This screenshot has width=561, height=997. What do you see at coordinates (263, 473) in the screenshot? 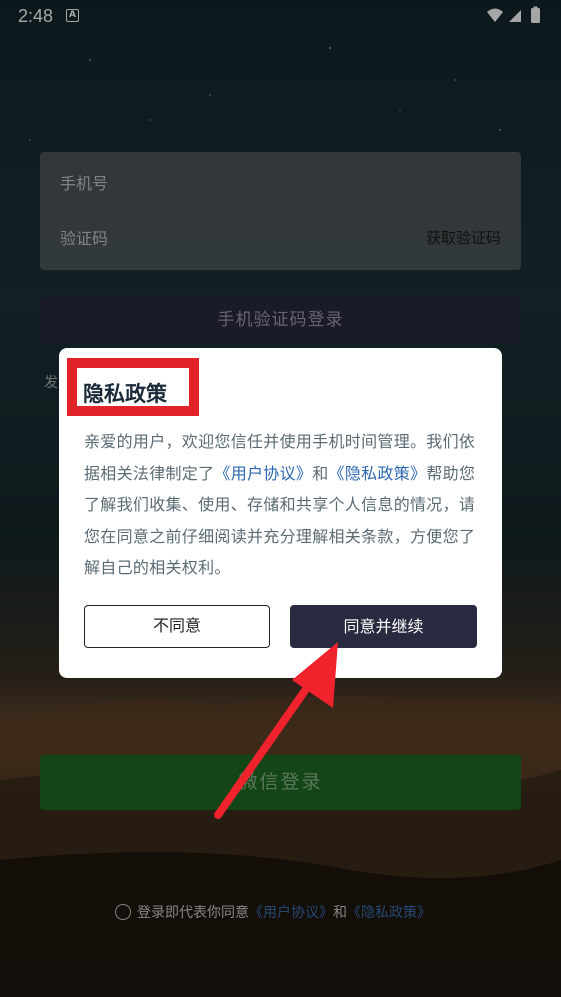
I see `dialog-user-agreement-link: 《用户协议》` at bounding box center [263, 473].